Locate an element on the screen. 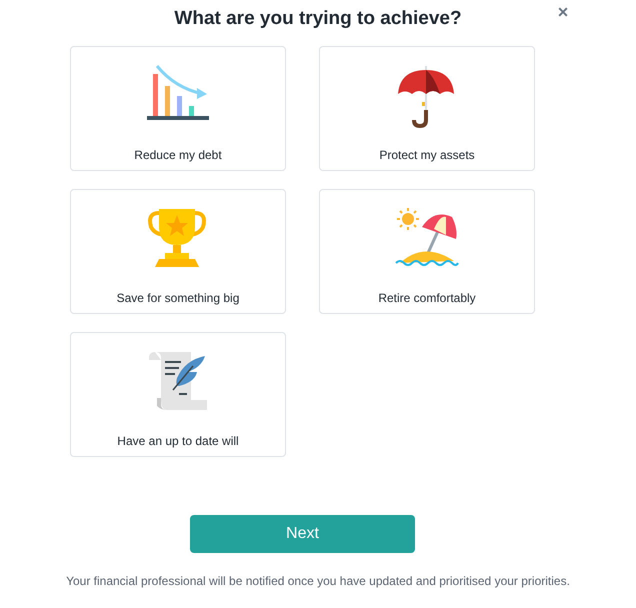 This screenshot has width=636, height=608. goal-card: Protect my assets is located at coordinates (427, 108).